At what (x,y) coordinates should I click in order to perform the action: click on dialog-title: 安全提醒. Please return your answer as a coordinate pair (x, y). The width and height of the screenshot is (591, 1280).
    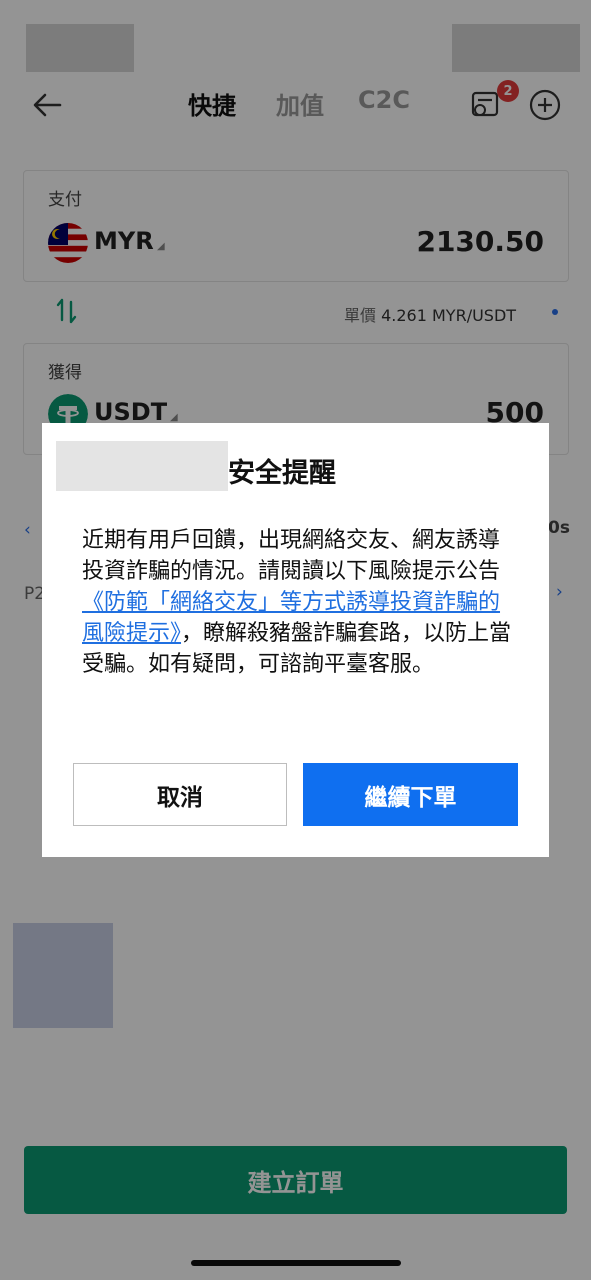
    Looking at the image, I should click on (282, 473).